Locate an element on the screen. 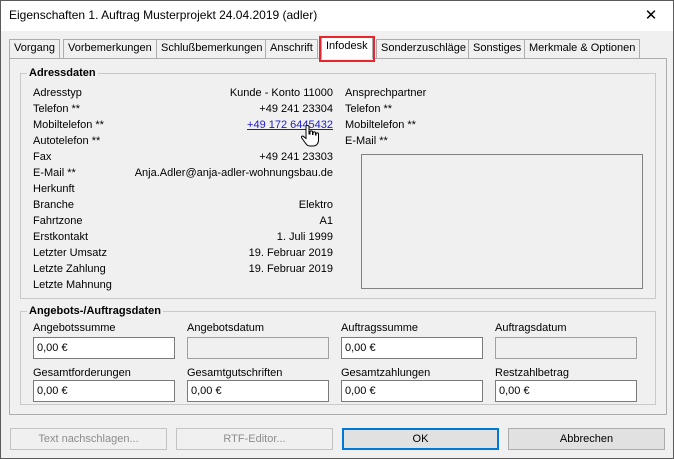 The image size is (674, 459). fax-value: +49 241 23303 is located at coordinates (296, 157).